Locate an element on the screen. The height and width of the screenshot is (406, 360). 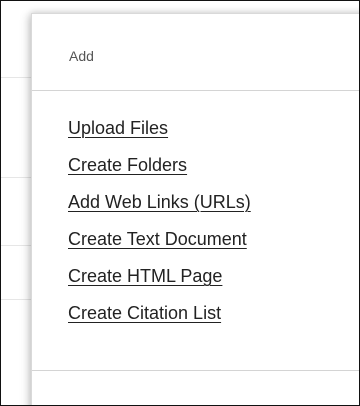
upload-files-link: Upload Files is located at coordinates (118, 128).